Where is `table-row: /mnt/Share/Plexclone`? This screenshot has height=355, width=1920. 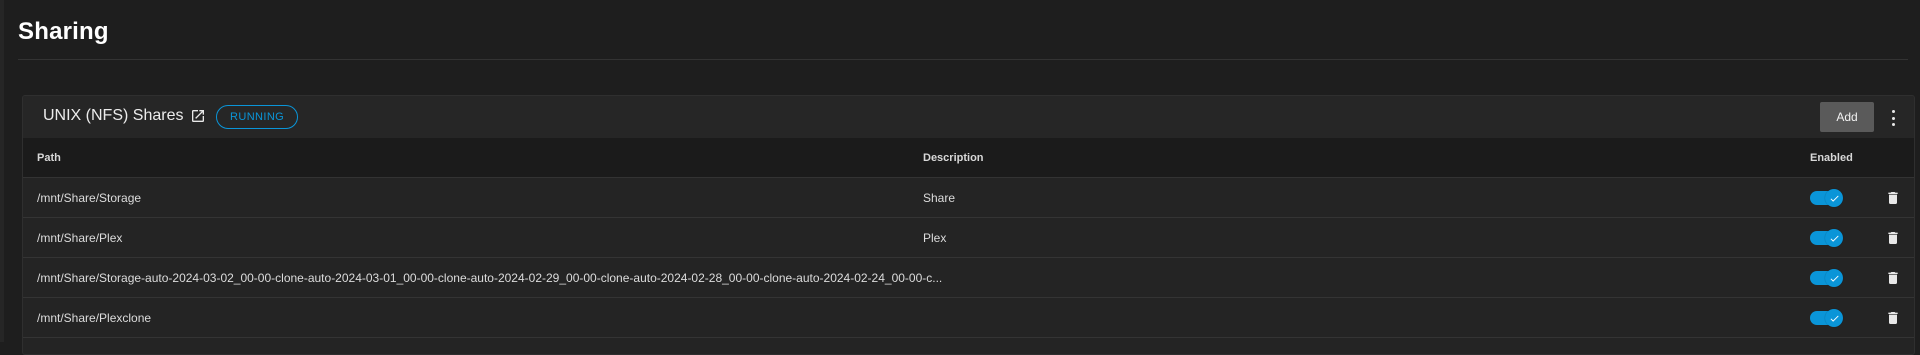
table-row: /mnt/Share/Plexclone is located at coordinates (968, 318).